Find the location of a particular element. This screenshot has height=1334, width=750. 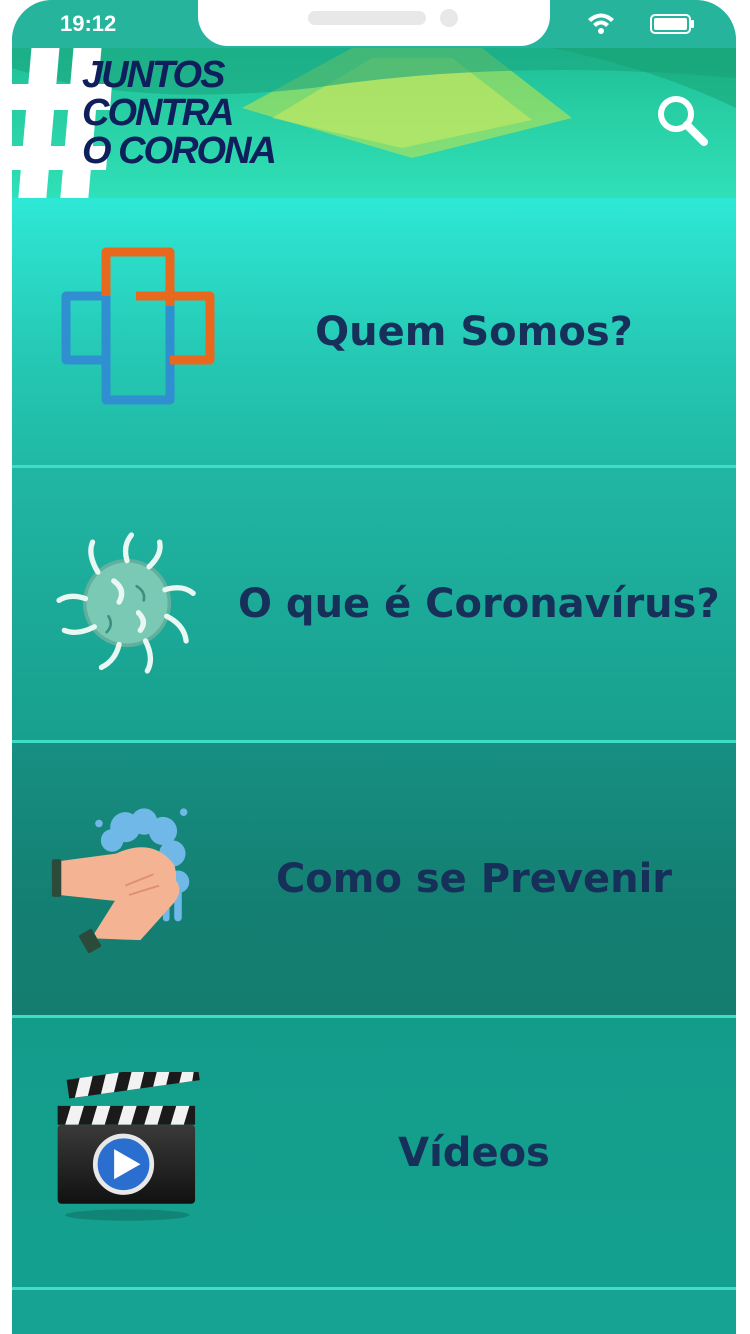

battery-icon is located at coordinates (672, 24).